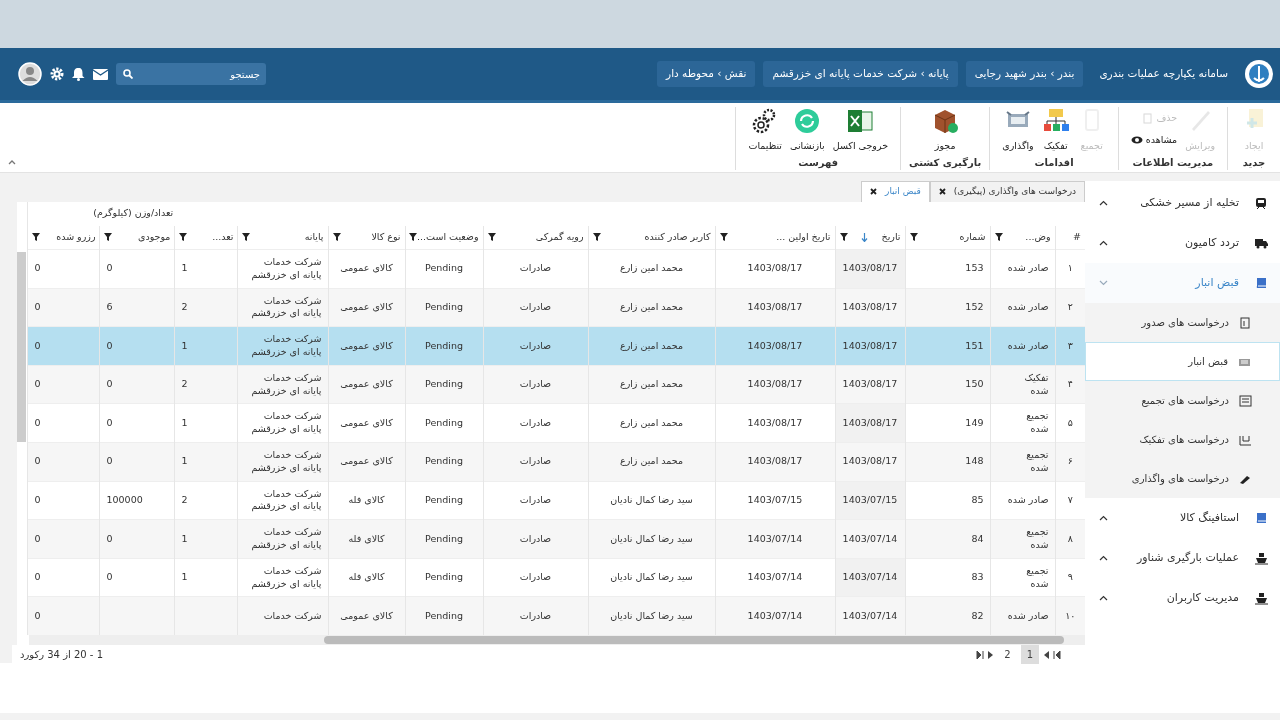 Image resolution: width=1280 pixels, height=720 pixels. Describe the element at coordinates (860, 74) in the screenshot. I see `breadcrumb-link: پایانه › شرکت خدمات پایانه ای خزرقشم` at that location.